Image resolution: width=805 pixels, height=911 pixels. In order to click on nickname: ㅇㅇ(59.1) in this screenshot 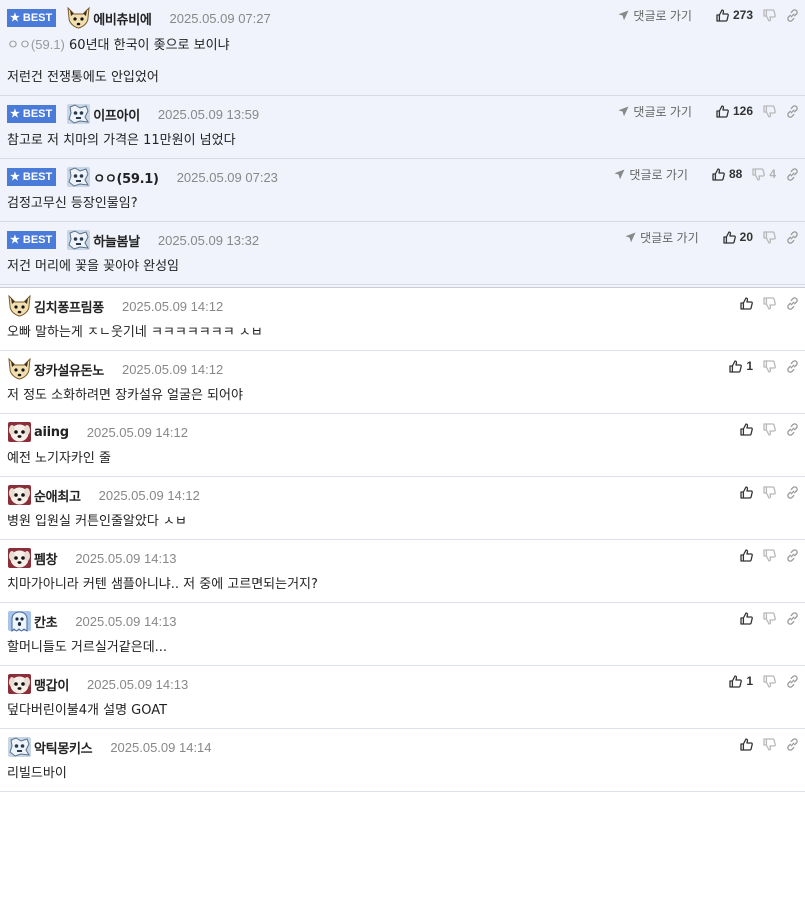, I will do `click(126, 177)`.